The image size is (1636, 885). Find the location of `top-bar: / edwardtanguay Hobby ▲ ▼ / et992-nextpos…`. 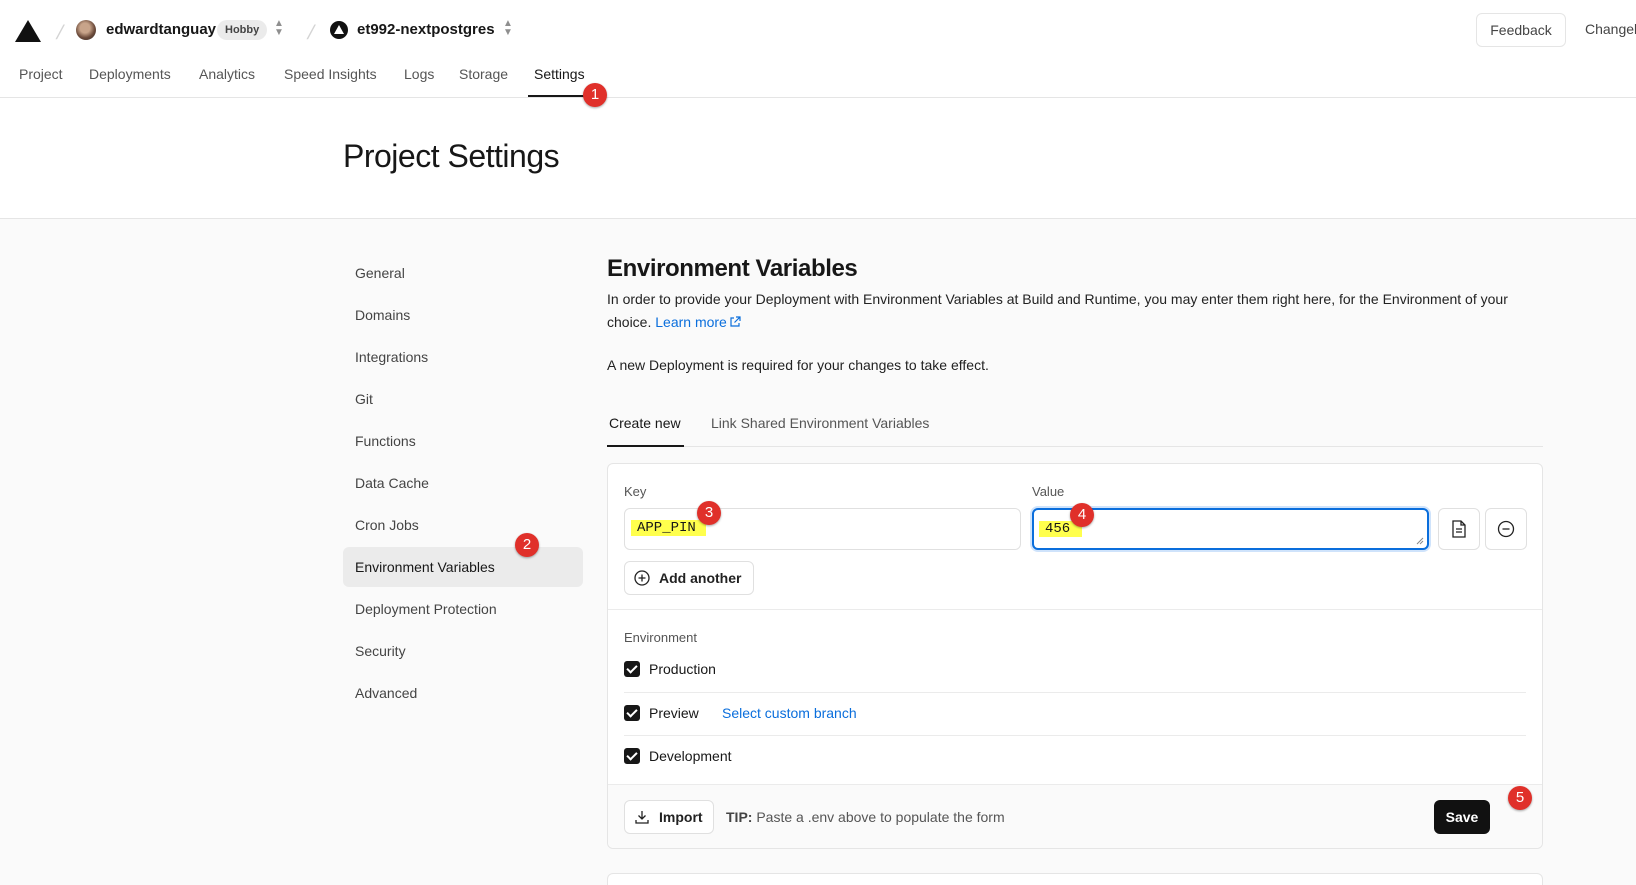

top-bar: / edwardtanguay Hobby ▲ ▼ / et992-nextpos… is located at coordinates (818, 49).